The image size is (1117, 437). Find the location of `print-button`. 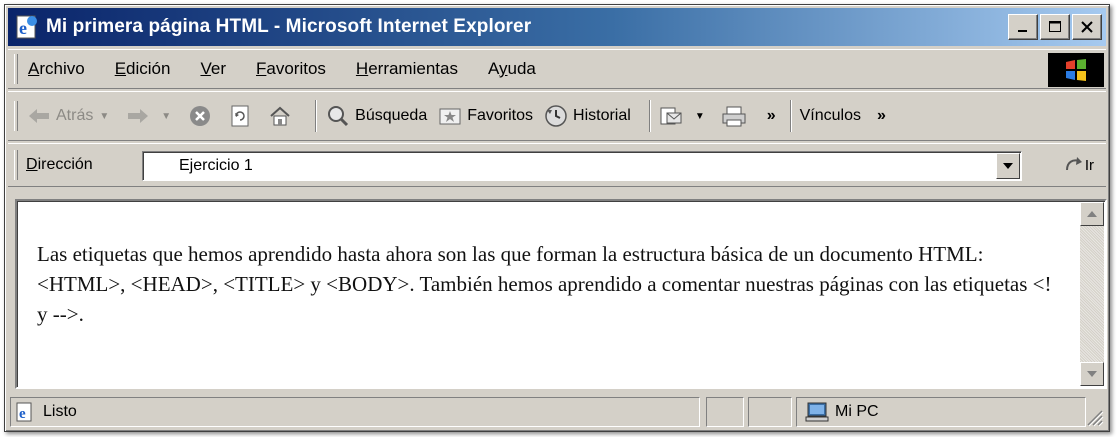

print-button is located at coordinates (736, 116).